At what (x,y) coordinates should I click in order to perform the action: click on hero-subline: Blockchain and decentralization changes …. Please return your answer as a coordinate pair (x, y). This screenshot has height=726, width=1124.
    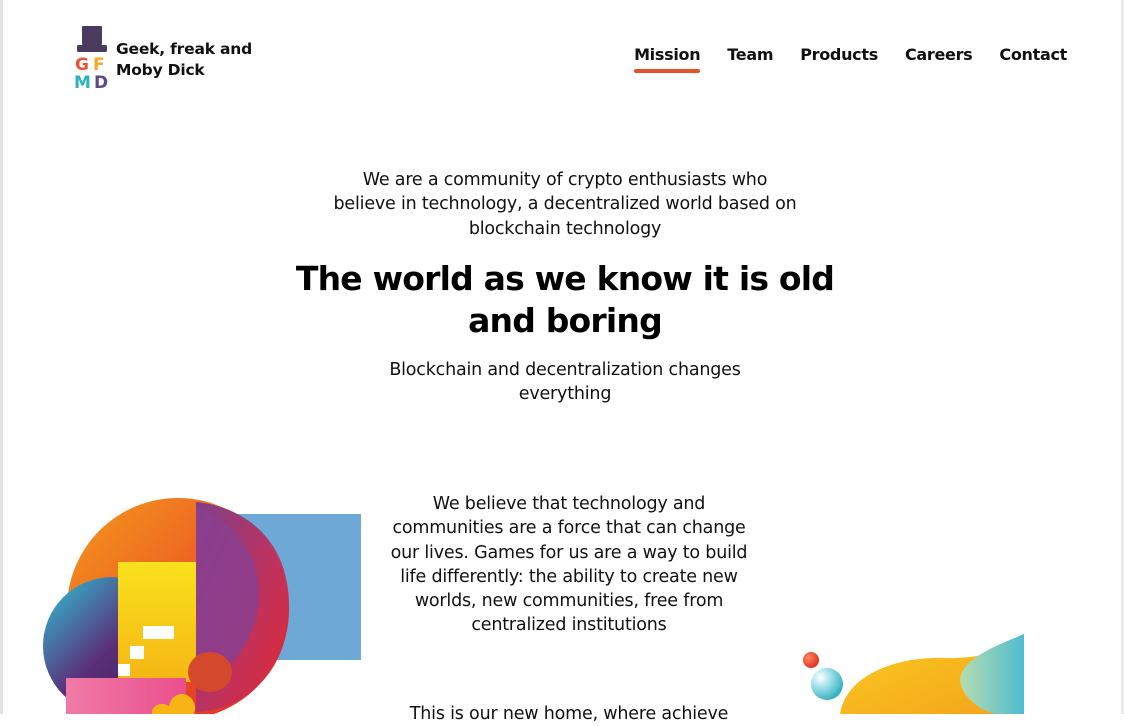
    Looking at the image, I should click on (565, 382).